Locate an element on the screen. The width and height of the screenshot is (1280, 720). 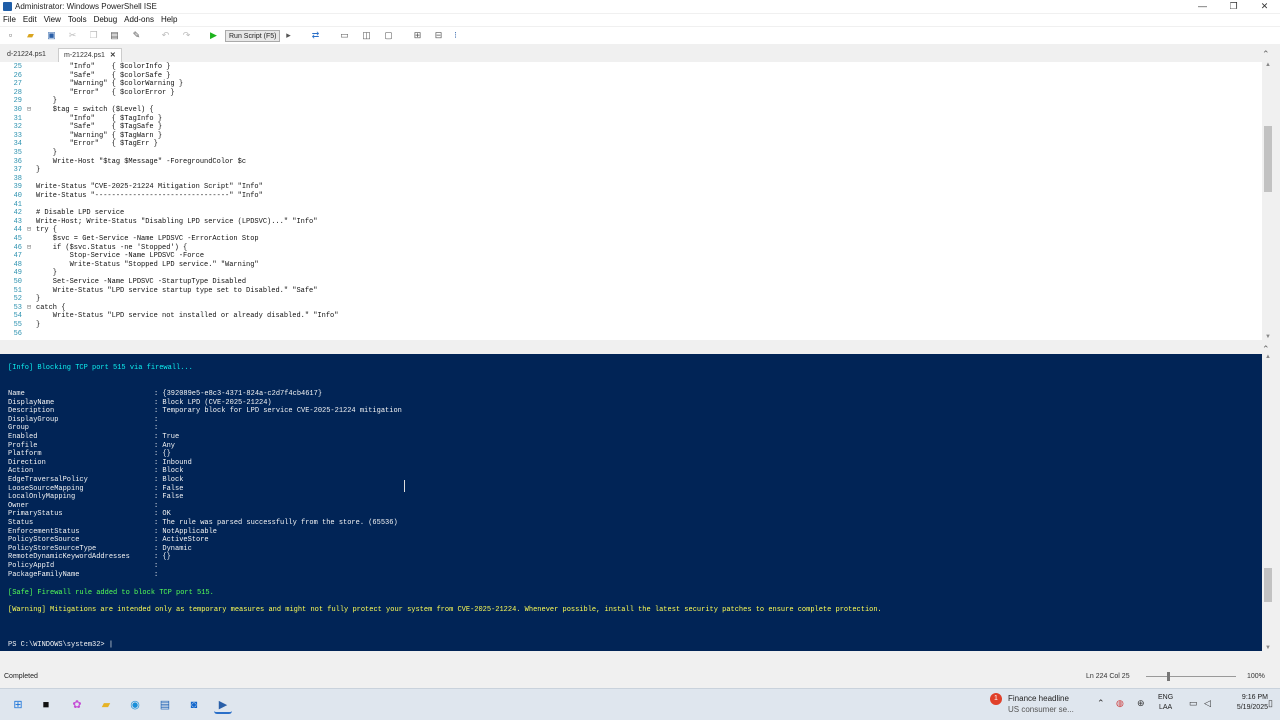
task-view-icon: ■ is located at coordinates (46, 705).